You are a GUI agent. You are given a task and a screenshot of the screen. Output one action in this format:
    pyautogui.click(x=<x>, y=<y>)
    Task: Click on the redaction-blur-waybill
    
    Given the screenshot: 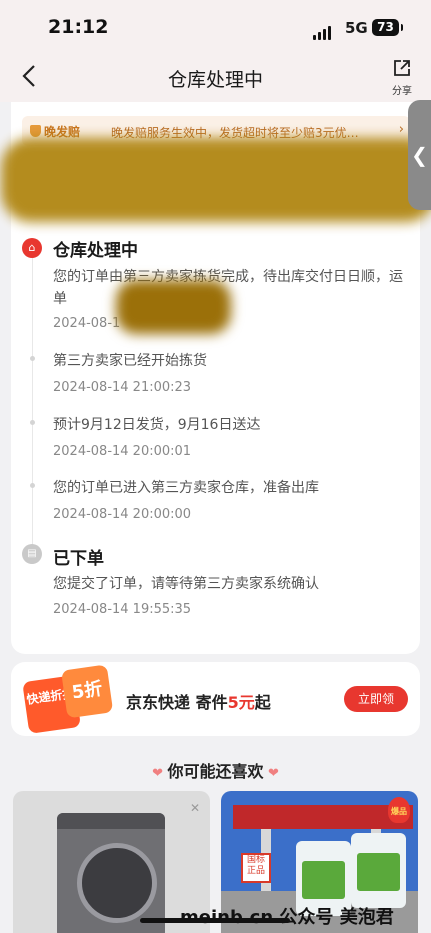 What is the action you would take?
    pyautogui.click(x=173, y=307)
    